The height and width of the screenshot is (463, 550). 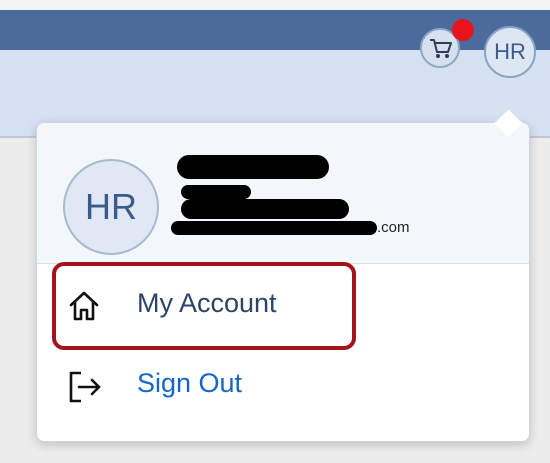 What do you see at coordinates (253, 167) in the screenshot?
I see `redacted-name` at bounding box center [253, 167].